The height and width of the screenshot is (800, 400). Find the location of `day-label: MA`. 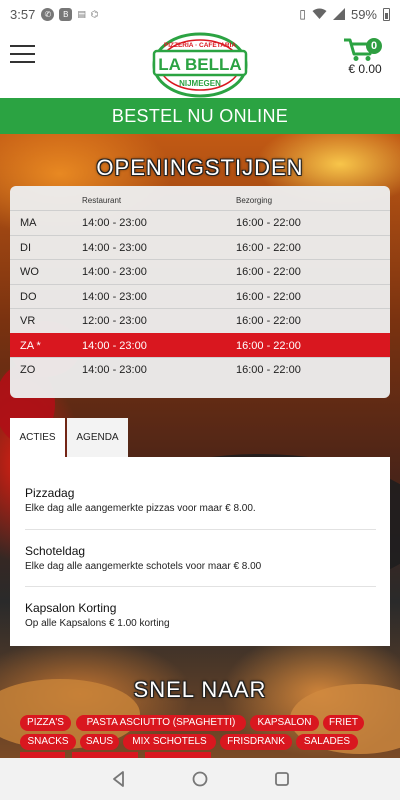

day-label: MA is located at coordinates (28, 223).